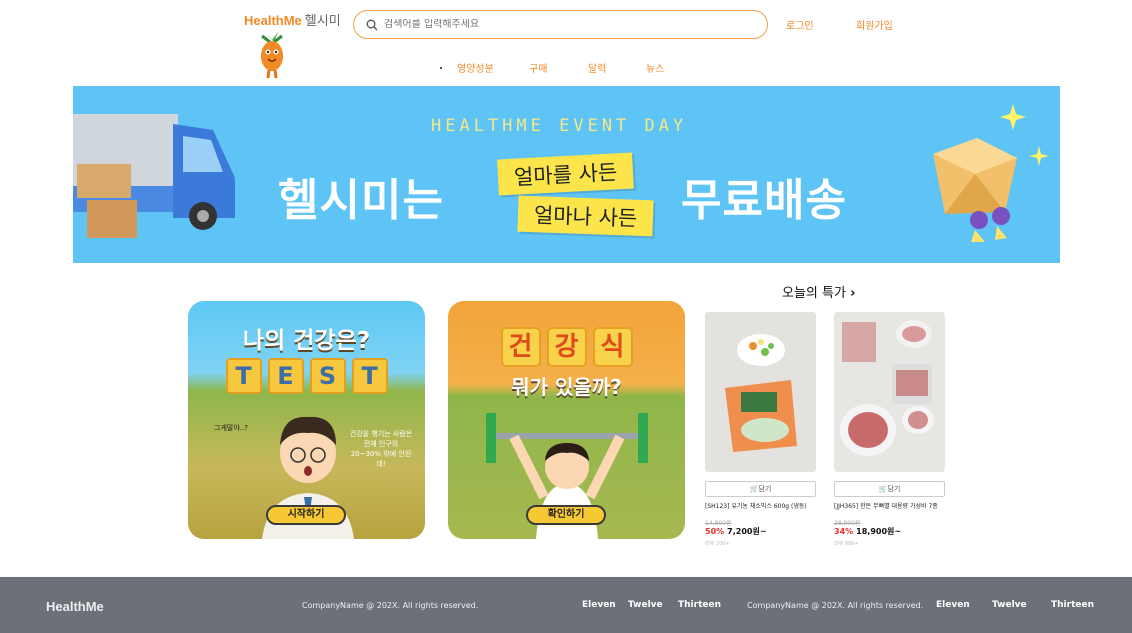 The height and width of the screenshot is (633, 1132). What do you see at coordinates (154, 176) in the screenshot?
I see `delivery-truck-icon` at bounding box center [154, 176].